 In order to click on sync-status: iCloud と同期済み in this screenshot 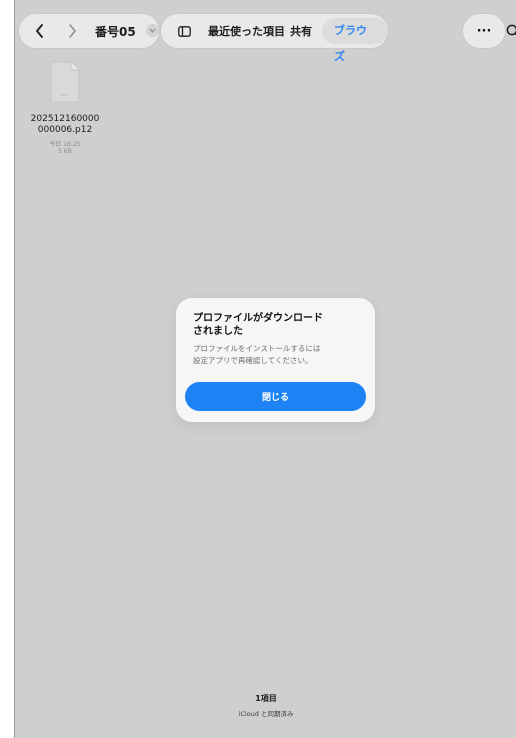, I will do `click(266, 714)`.